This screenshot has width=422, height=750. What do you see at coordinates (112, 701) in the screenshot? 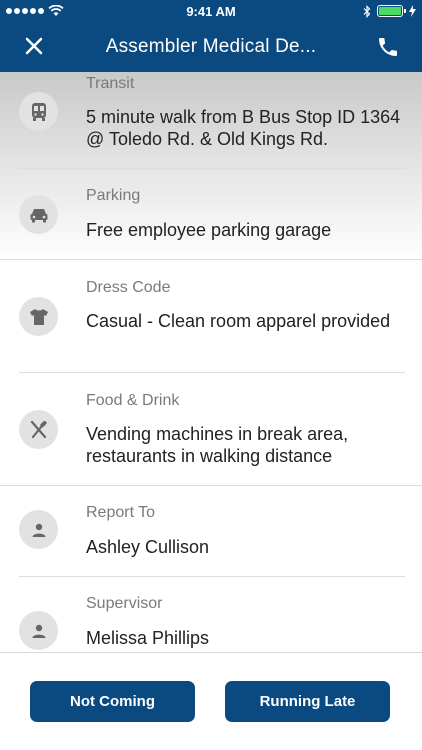
I see `not-coming-button: Not Coming` at bounding box center [112, 701].